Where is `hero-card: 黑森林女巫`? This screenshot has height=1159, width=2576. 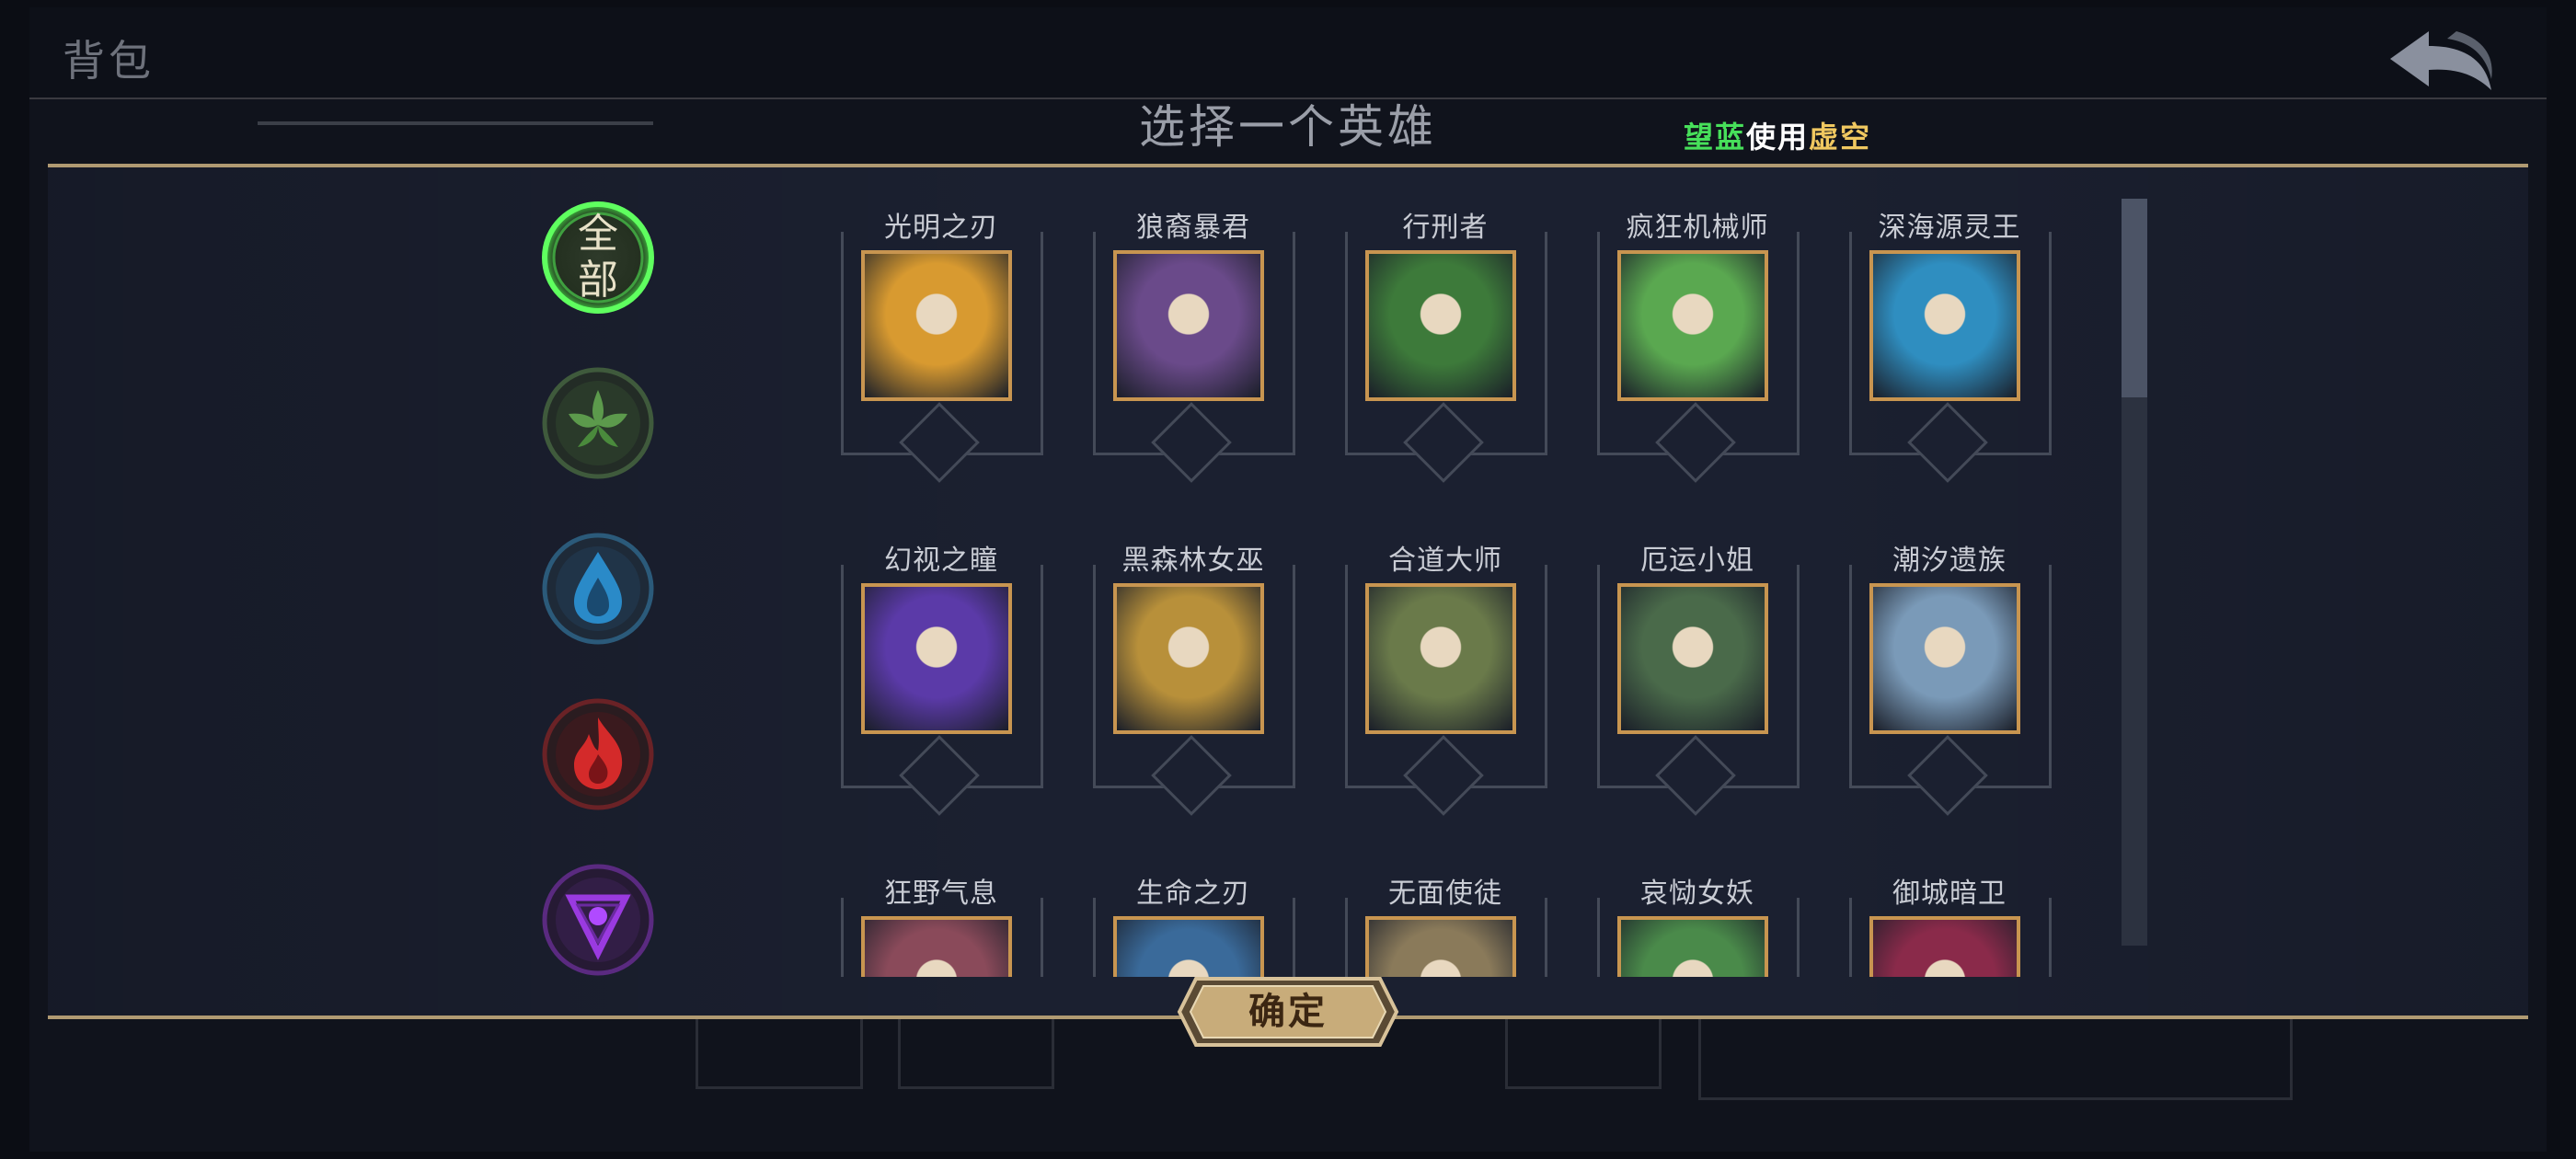 hero-card: 黑森林女巫 is located at coordinates (1193, 684).